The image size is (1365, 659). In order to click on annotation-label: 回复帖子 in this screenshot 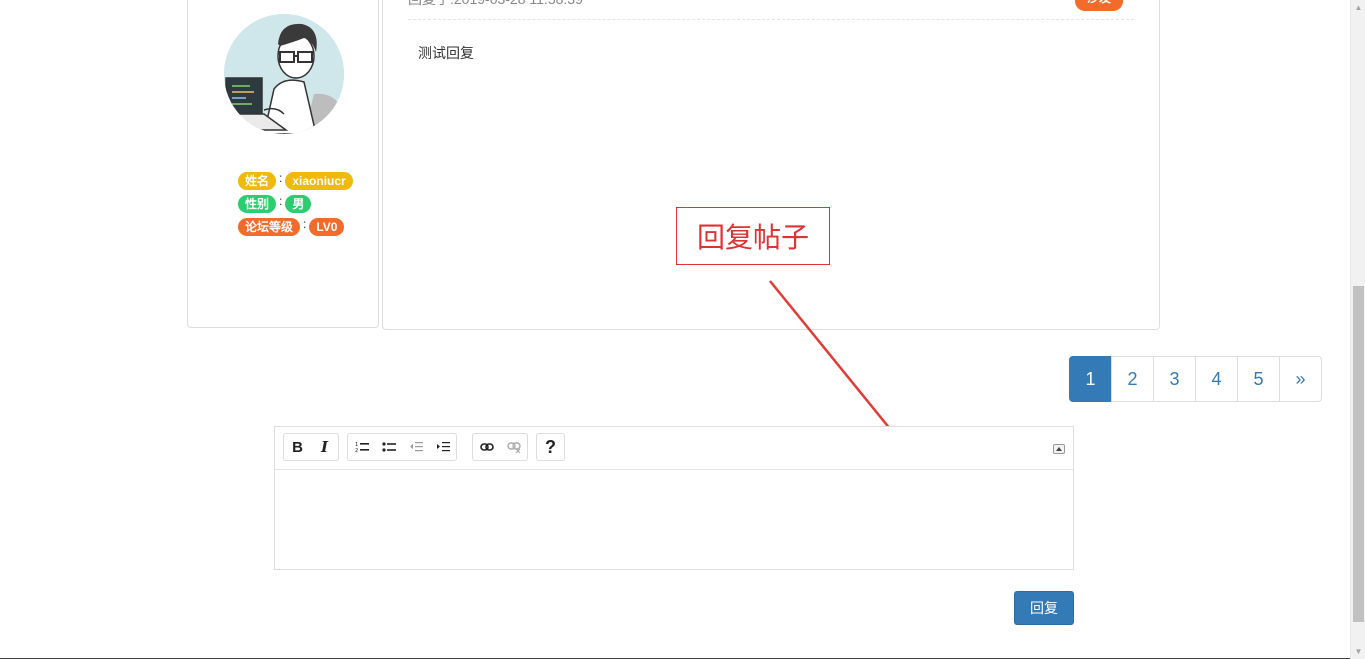, I will do `click(753, 236)`.